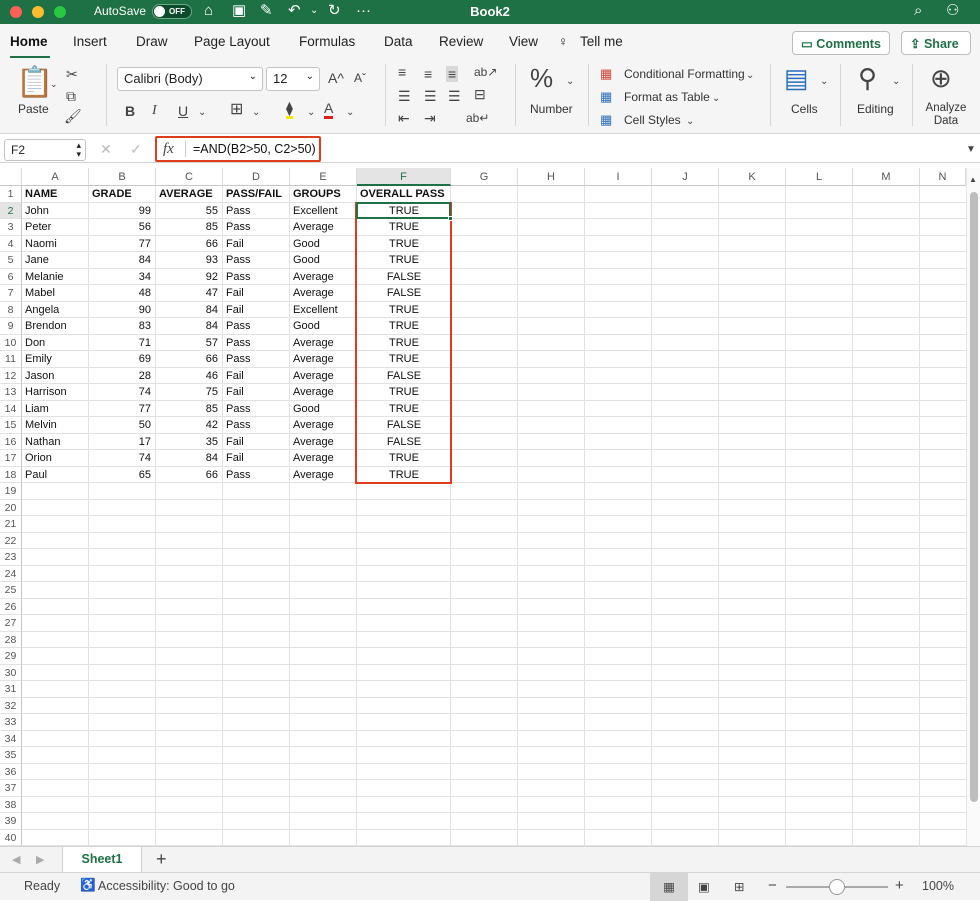  What do you see at coordinates (73, 116) in the screenshot?
I see `format-painter-icon: 🖌` at bounding box center [73, 116].